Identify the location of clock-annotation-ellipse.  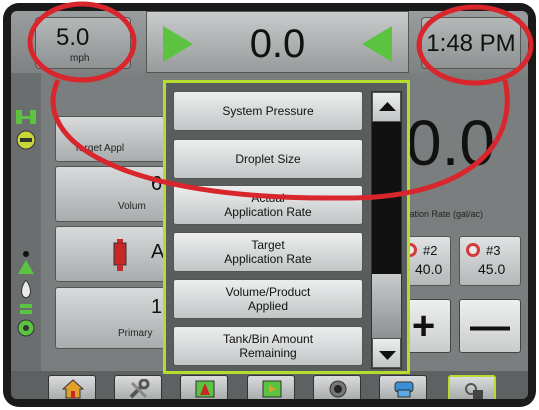
(475, 45).